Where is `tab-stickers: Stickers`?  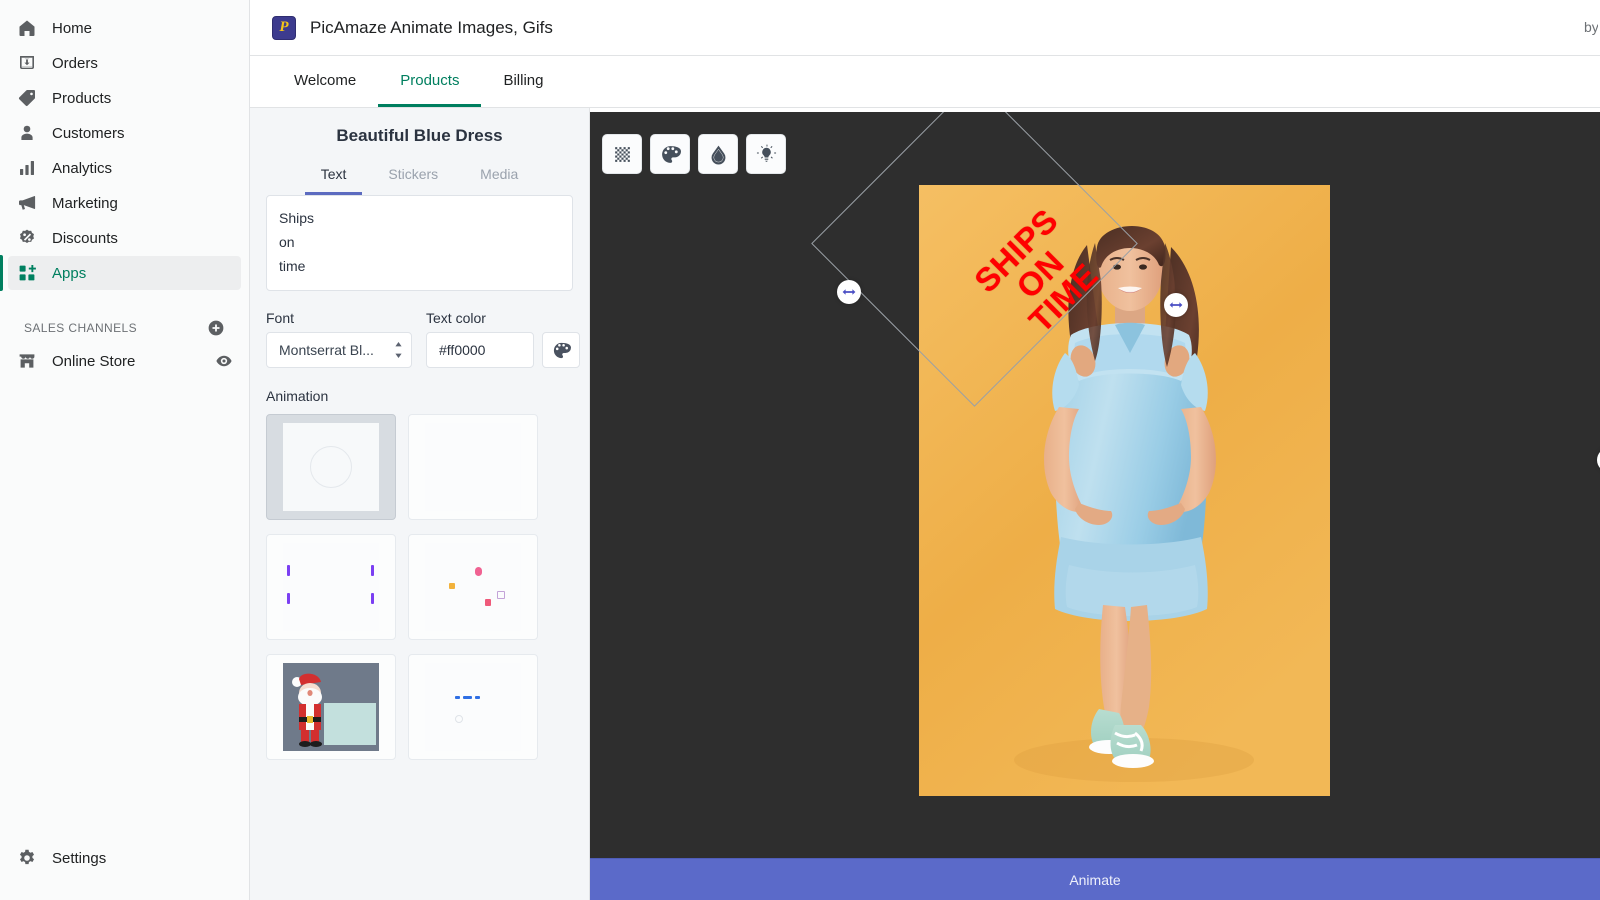 tab-stickers: Stickers is located at coordinates (413, 177).